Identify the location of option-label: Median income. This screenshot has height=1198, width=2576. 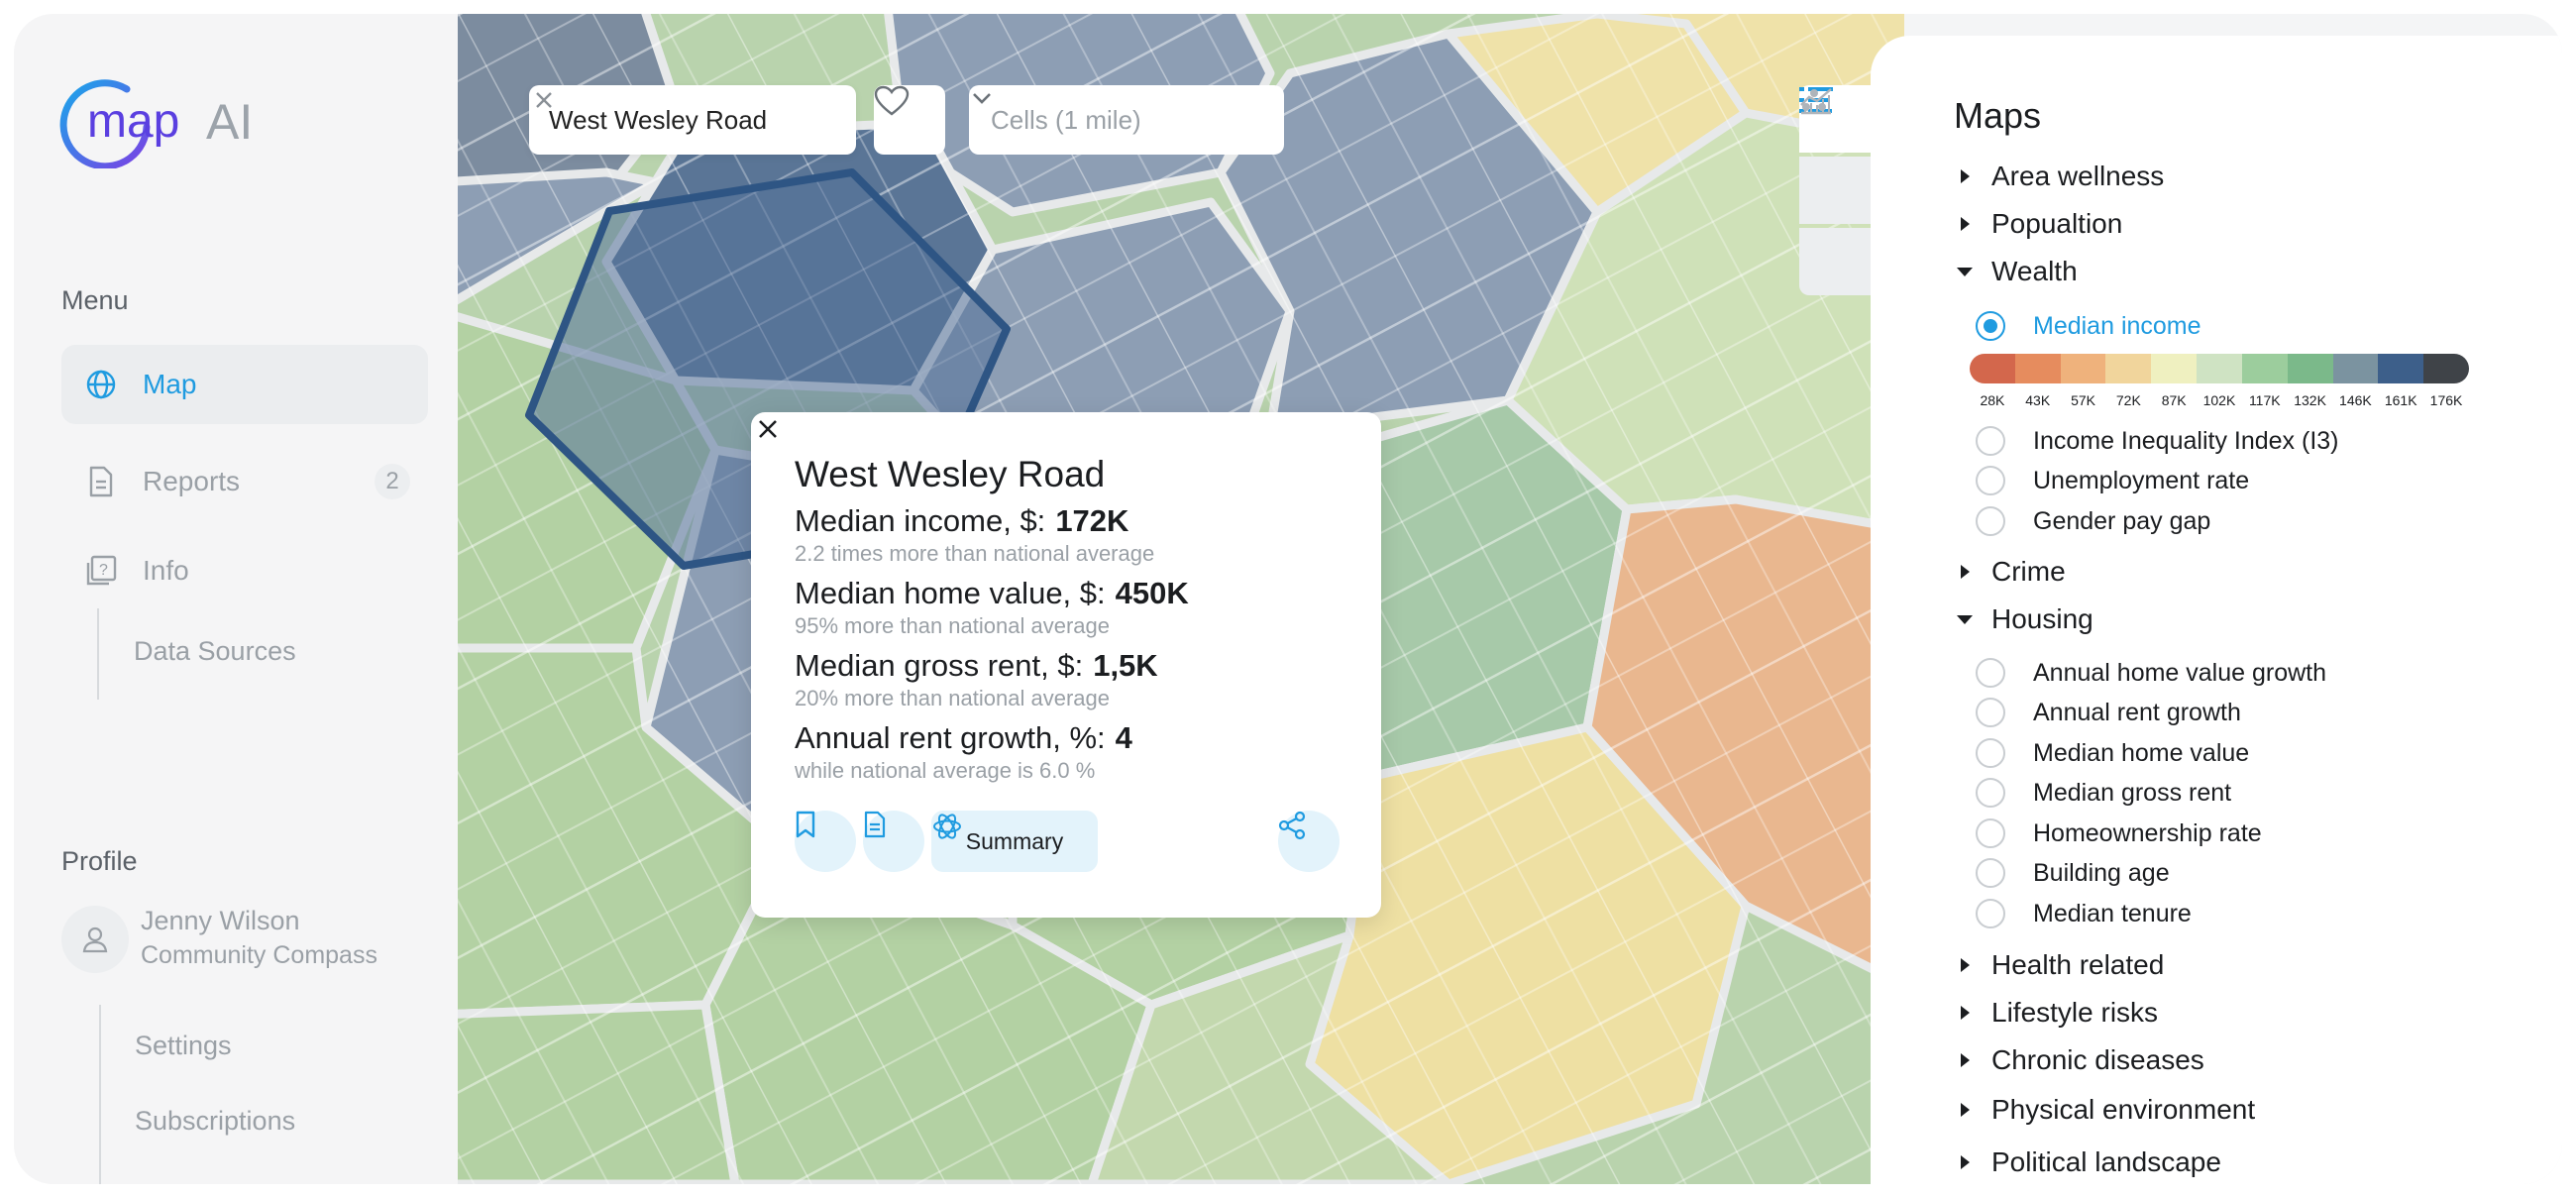
(2117, 325).